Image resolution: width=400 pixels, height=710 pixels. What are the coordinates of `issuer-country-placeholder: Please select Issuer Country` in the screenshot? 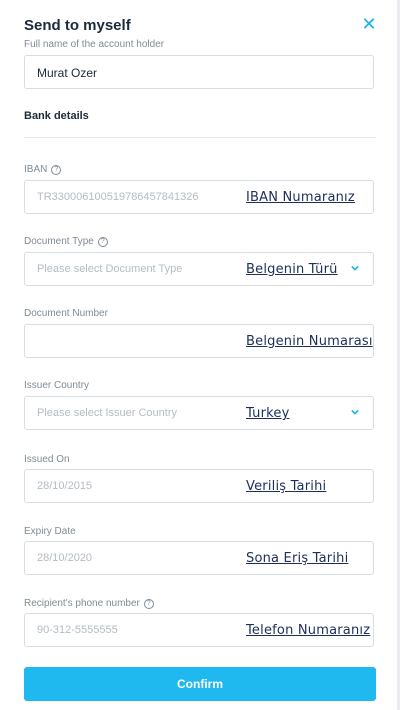 It's located at (107, 413).